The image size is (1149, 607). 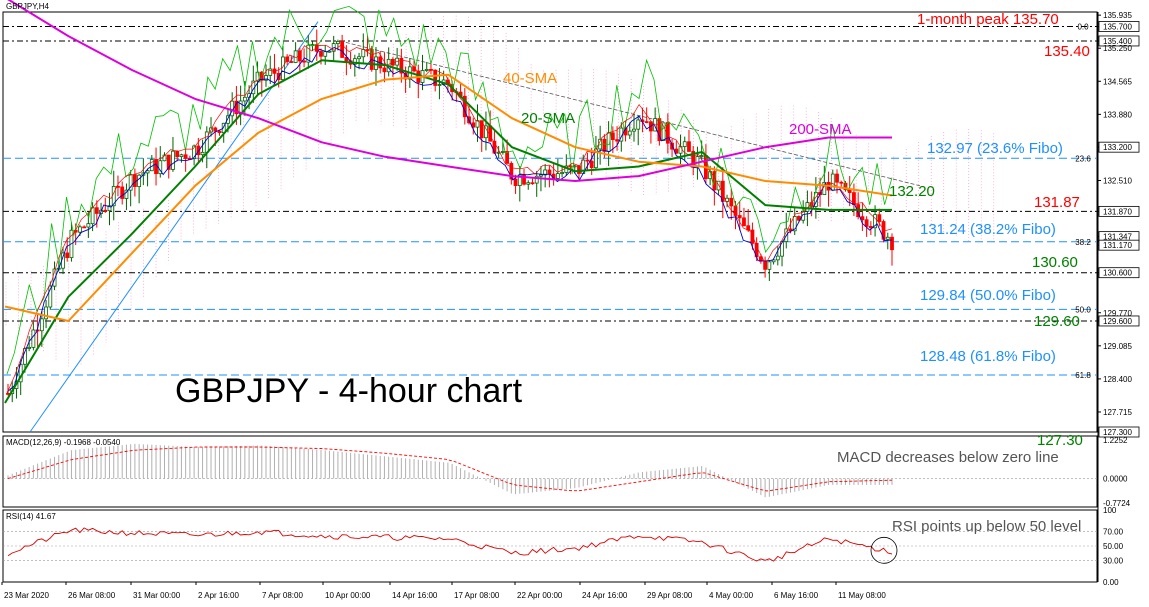 What do you see at coordinates (1117, 180) in the screenshot?
I see `price-tick-label: 132.510` at bounding box center [1117, 180].